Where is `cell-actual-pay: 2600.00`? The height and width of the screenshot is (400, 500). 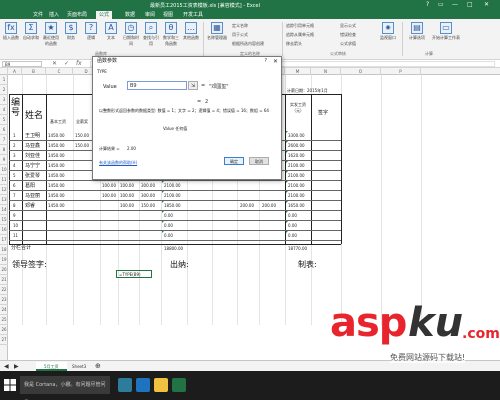 cell-actual-pay: 2600.00 is located at coordinates (296, 145).